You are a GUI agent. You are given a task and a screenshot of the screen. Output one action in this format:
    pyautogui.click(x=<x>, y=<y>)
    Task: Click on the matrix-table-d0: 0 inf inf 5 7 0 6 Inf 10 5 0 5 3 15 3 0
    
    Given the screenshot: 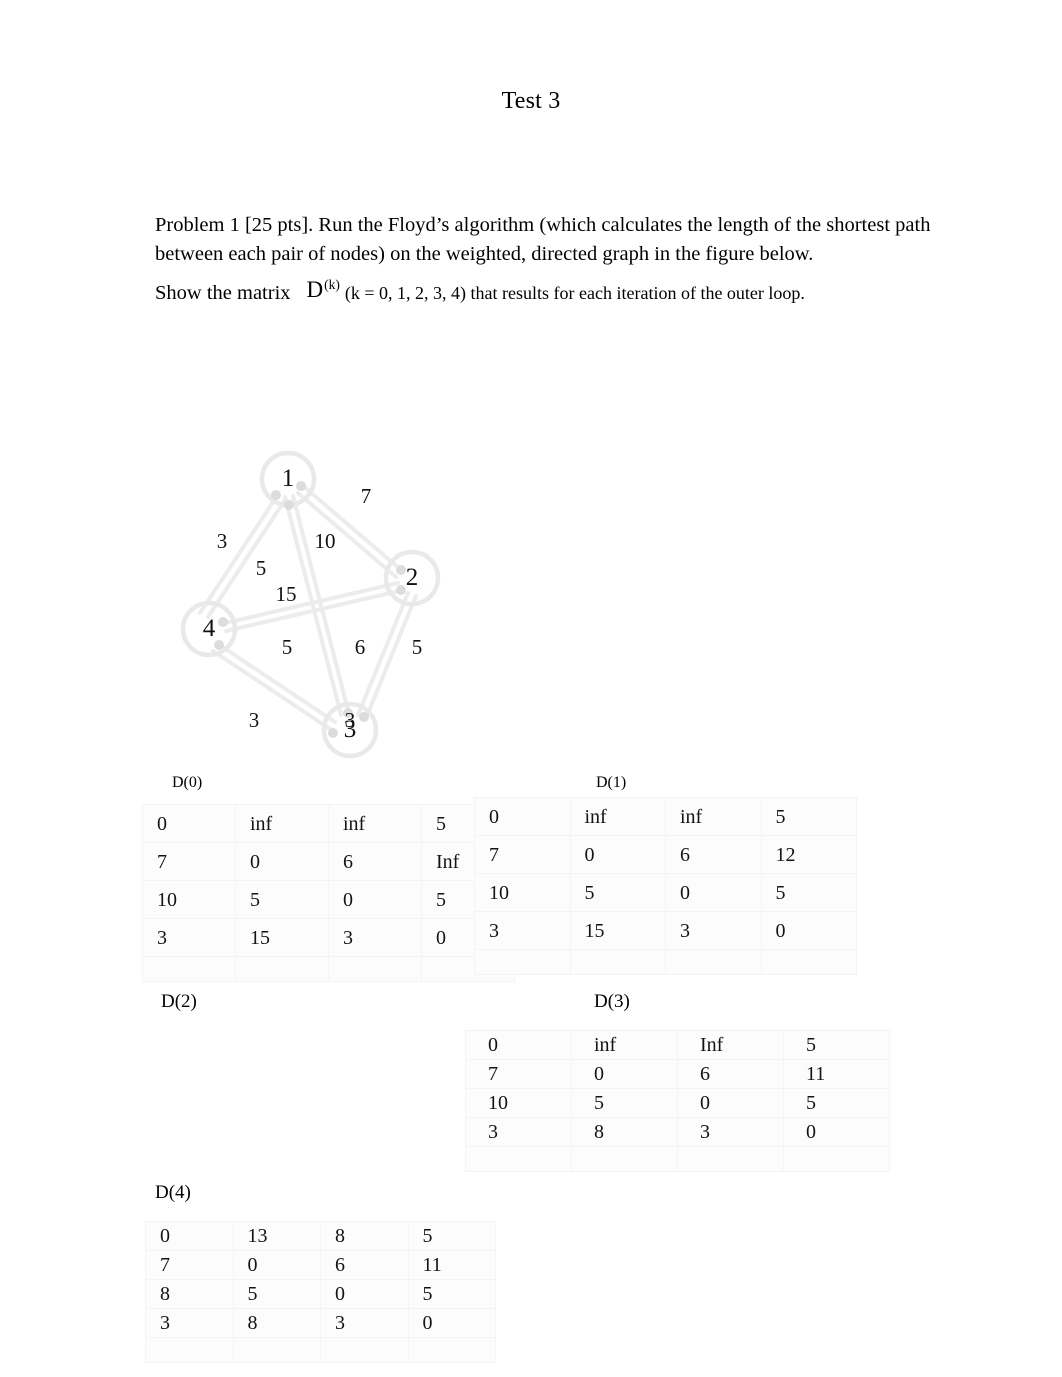 What is the action you would take?
    pyautogui.click(x=328, y=893)
    